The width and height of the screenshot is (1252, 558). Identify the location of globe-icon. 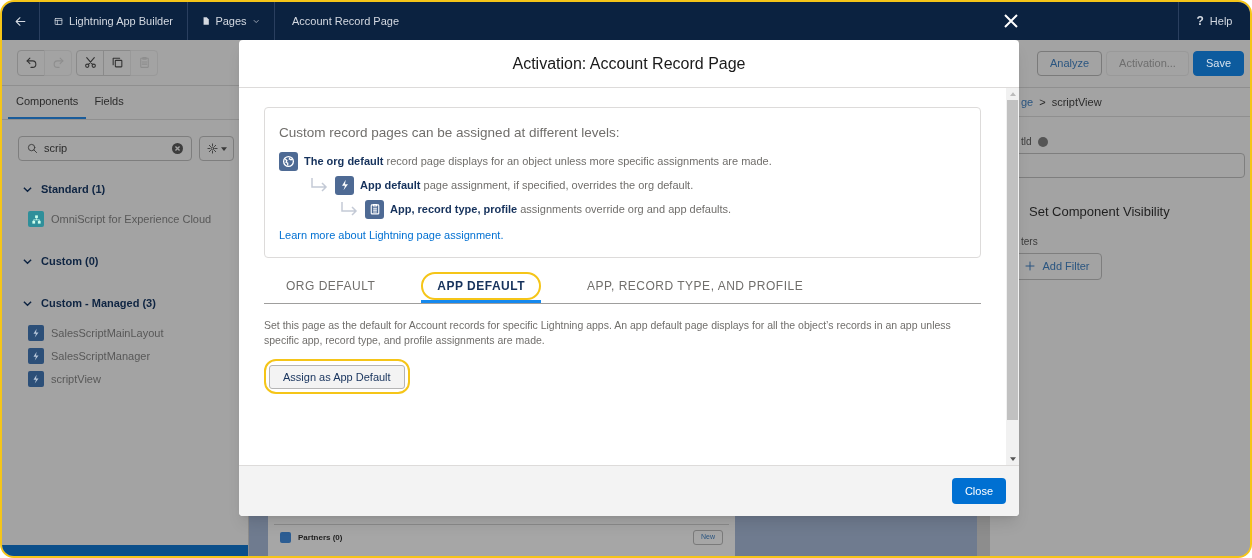
(288, 161).